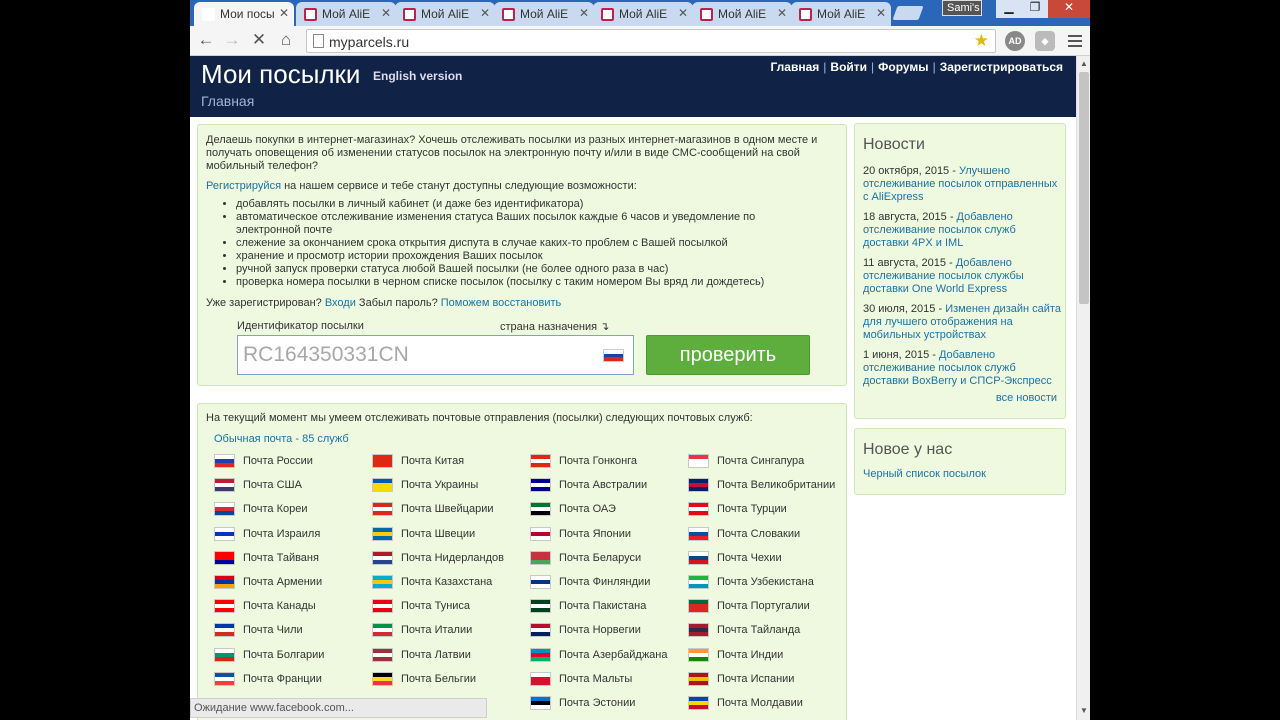 The height and width of the screenshot is (720, 1280). Describe the element at coordinates (437, 630) in the screenshot. I see `postal-service-name: Почта Италии` at that location.